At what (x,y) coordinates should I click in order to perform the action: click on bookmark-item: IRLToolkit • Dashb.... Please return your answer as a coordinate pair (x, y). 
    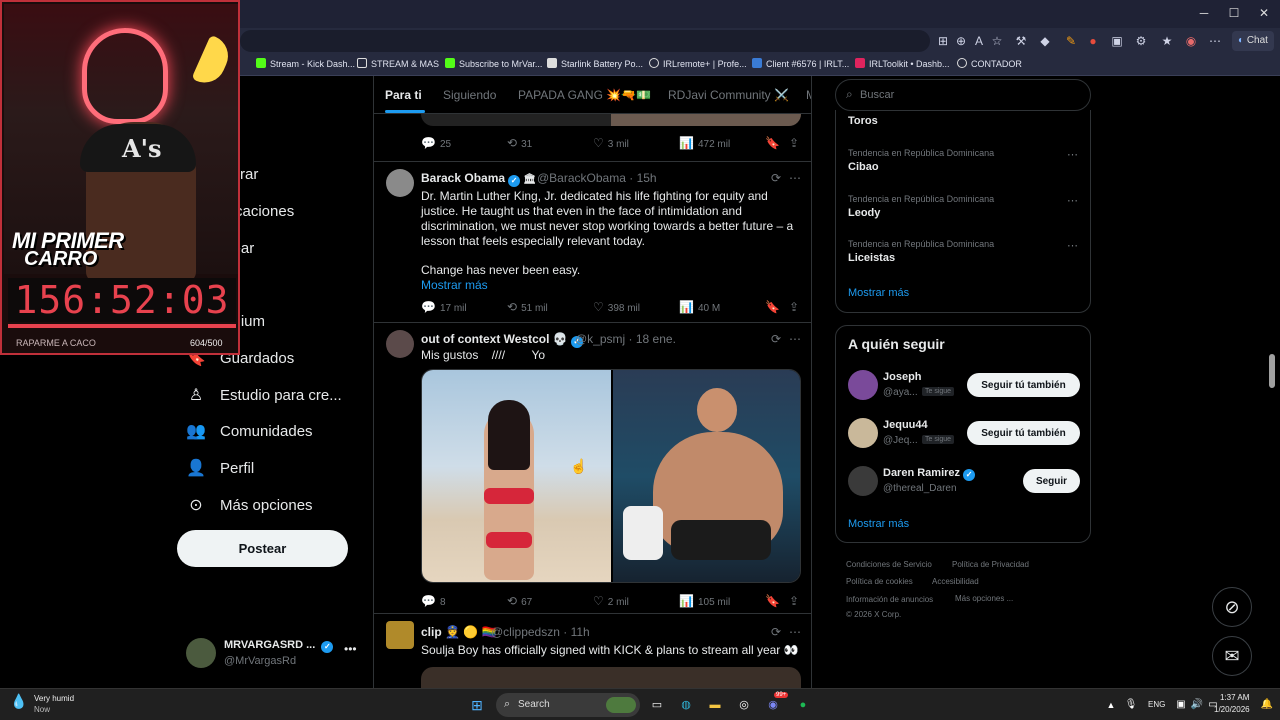
    Looking at the image, I should click on (902, 63).